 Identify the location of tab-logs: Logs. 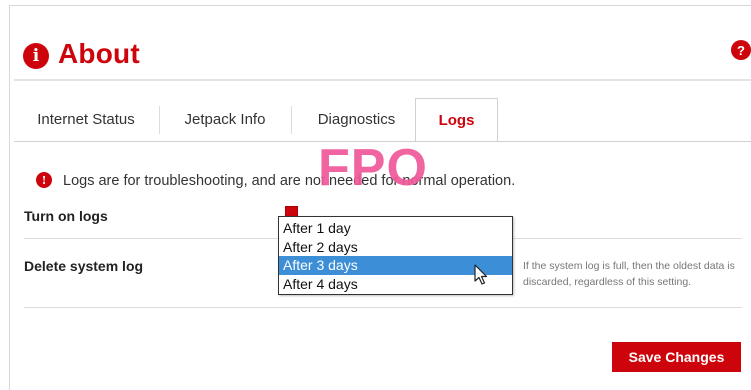
(456, 120).